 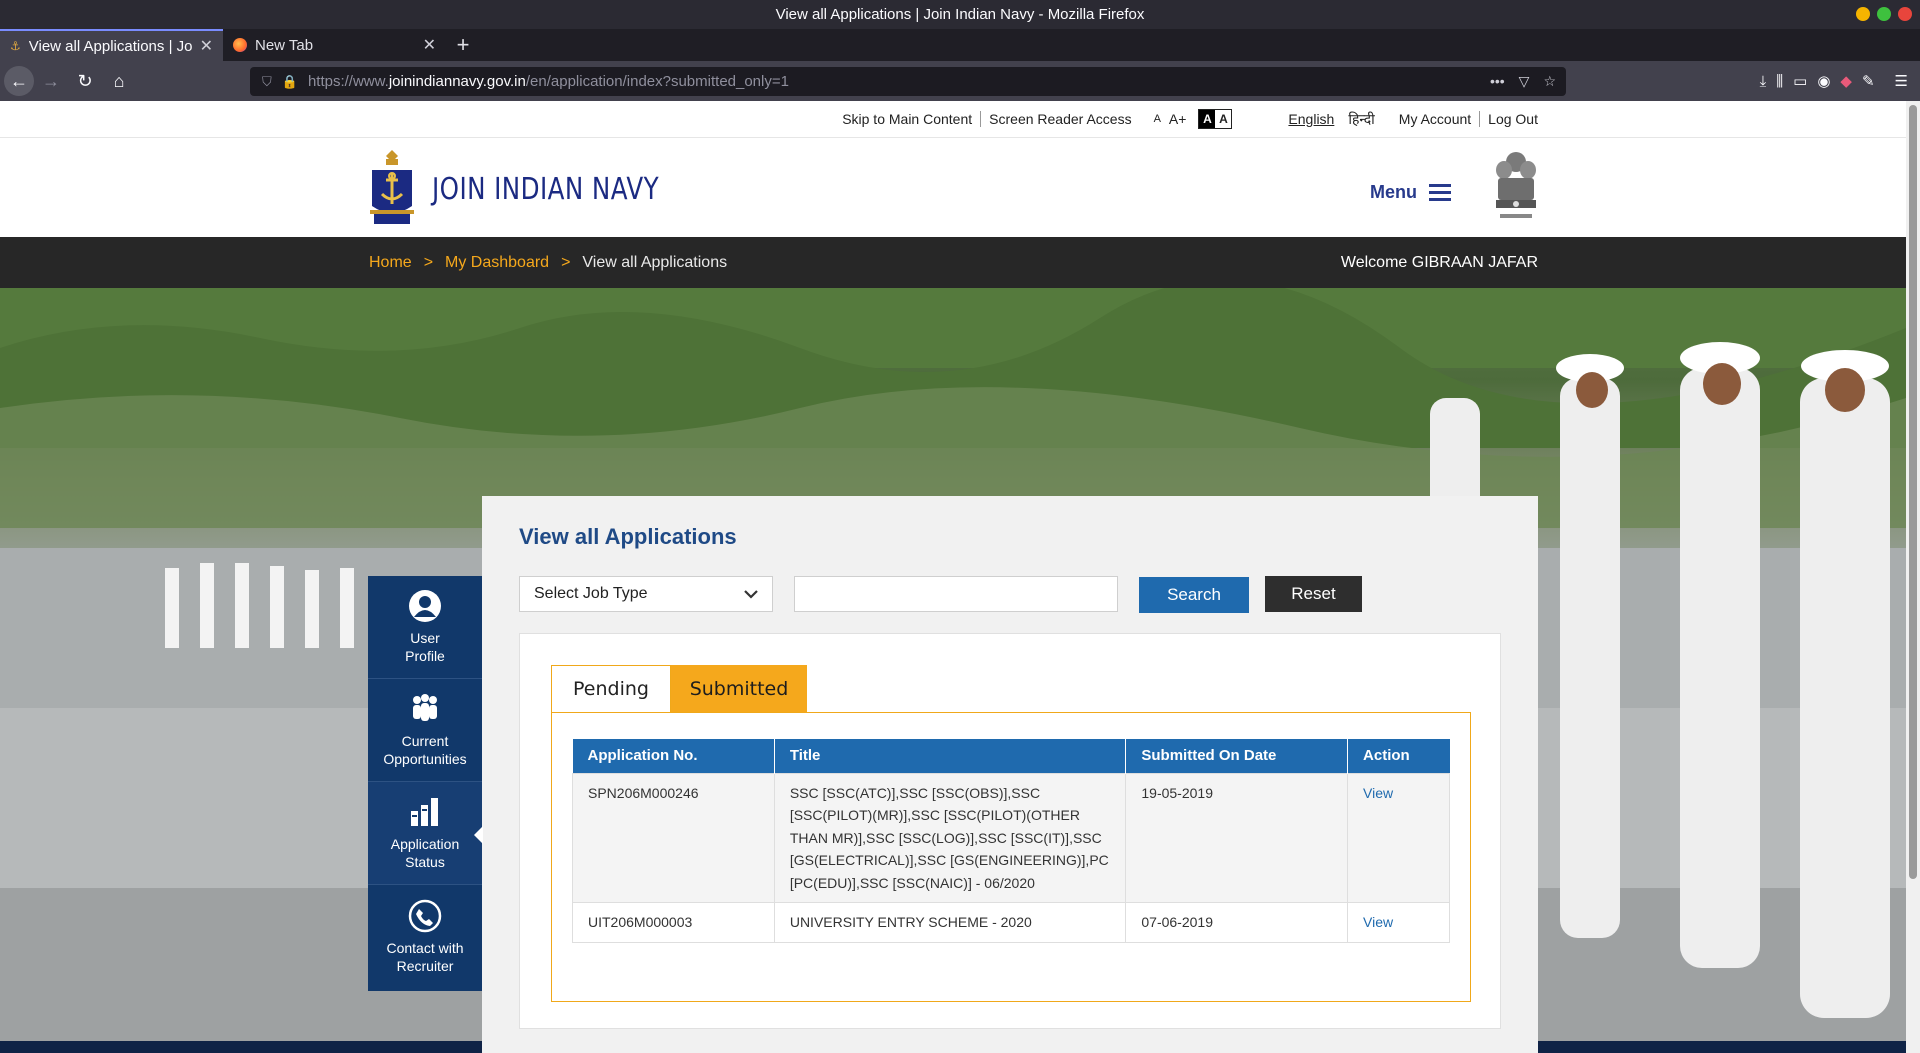 What do you see at coordinates (591, 593) in the screenshot?
I see `job-type-selected-value: Select Job Type` at bounding box center [591, 593].